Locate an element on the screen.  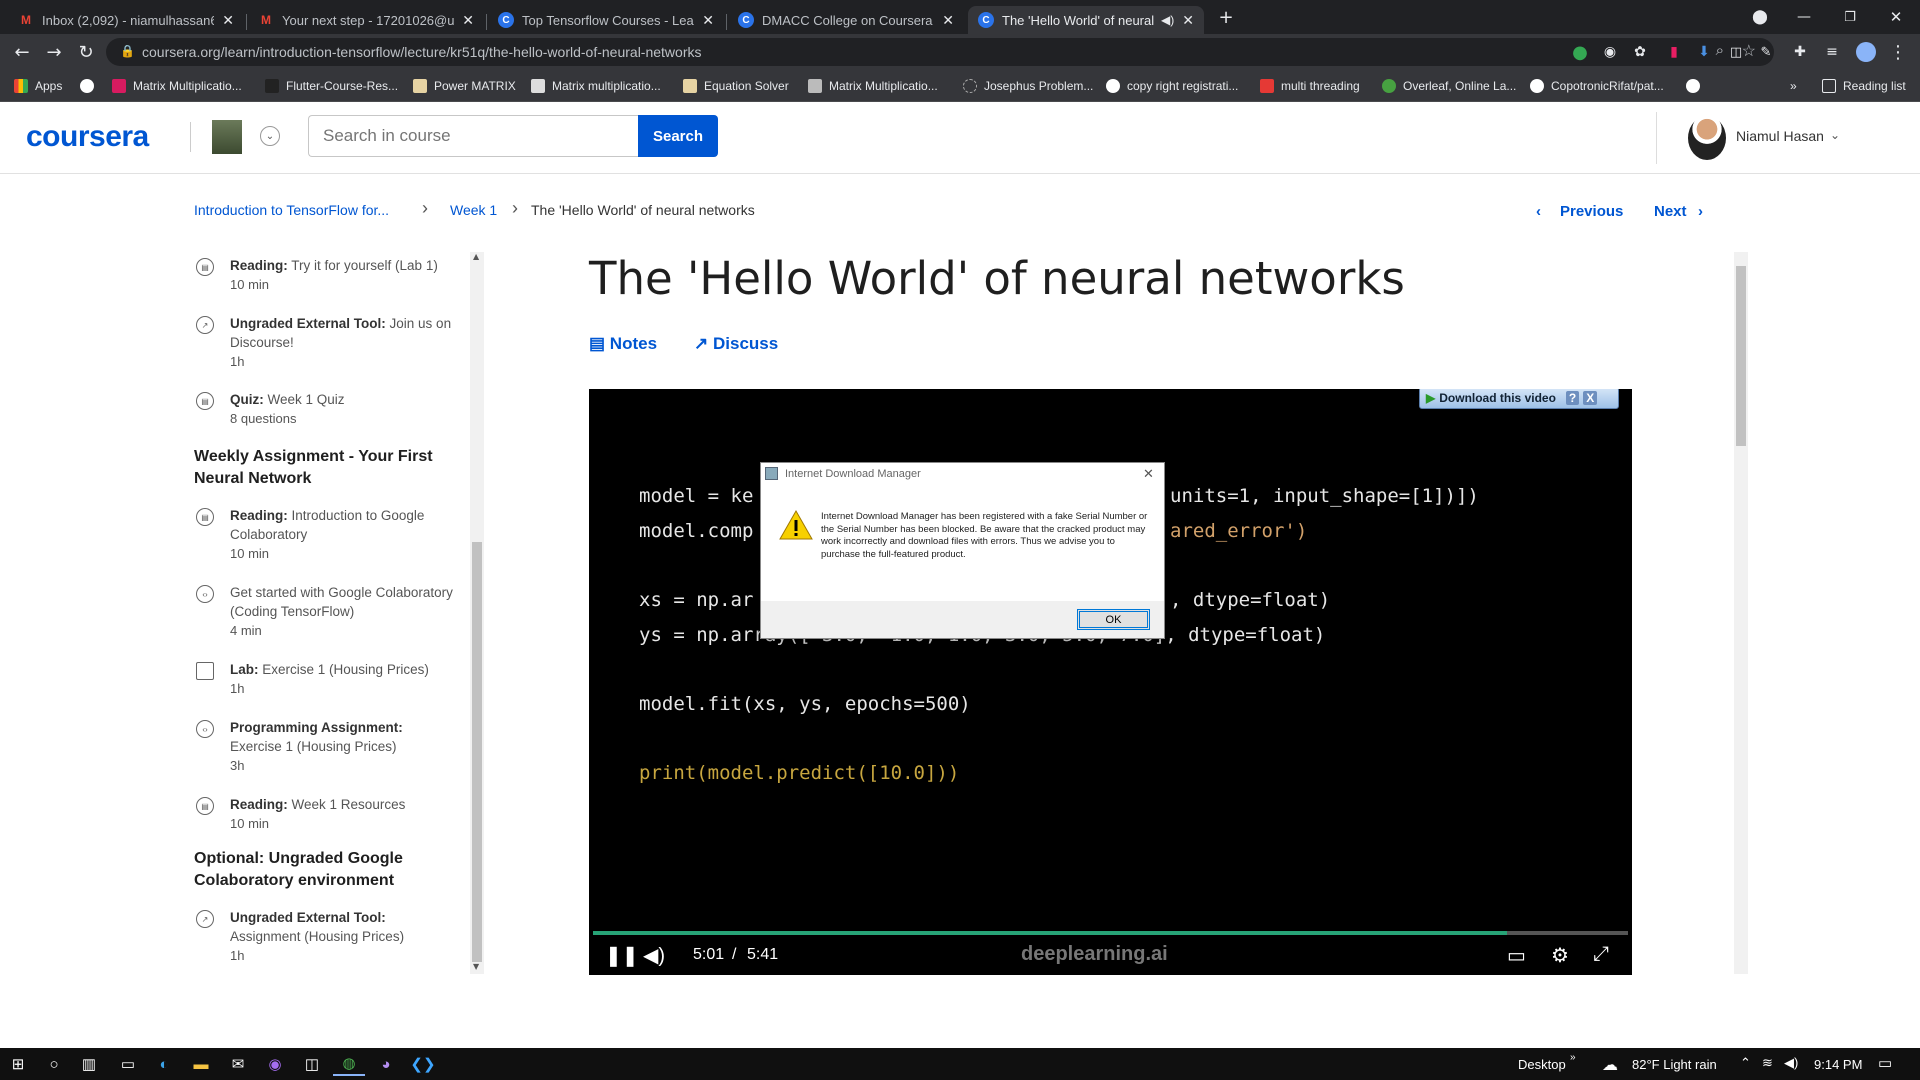
video-progress-bar is located at coordinates (1110, 933).